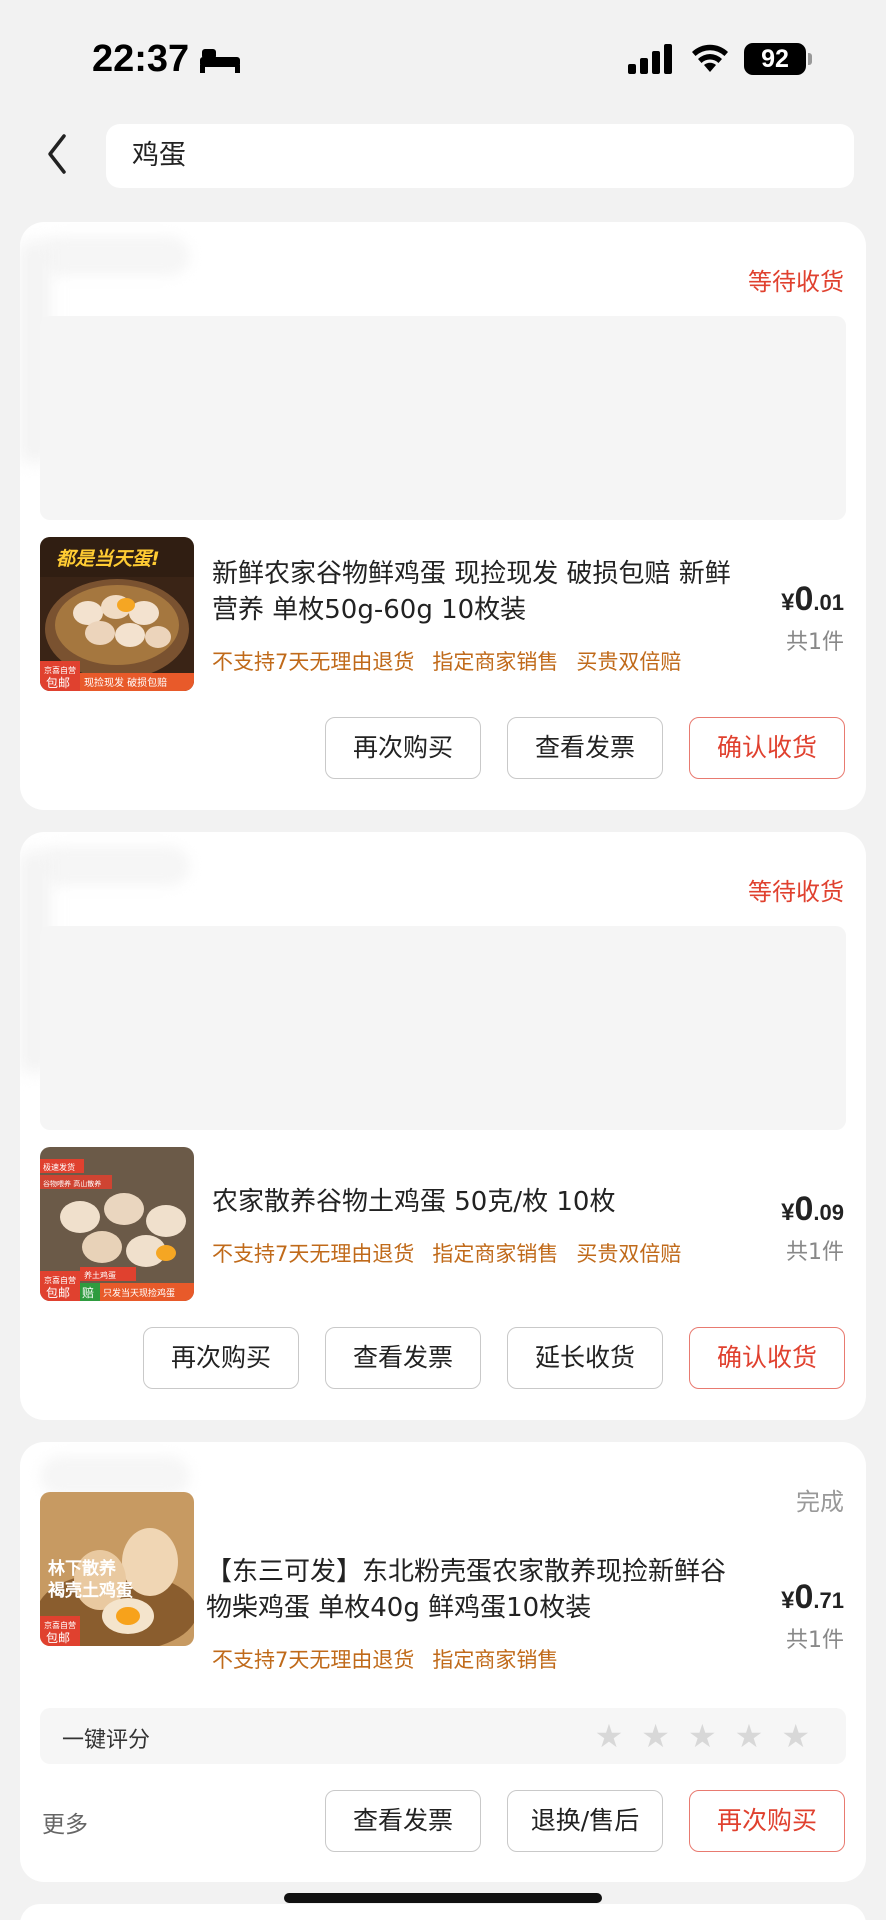  I want to click on quick-rating-row: 一键评分 ★★★★★, so click(443, 1736).